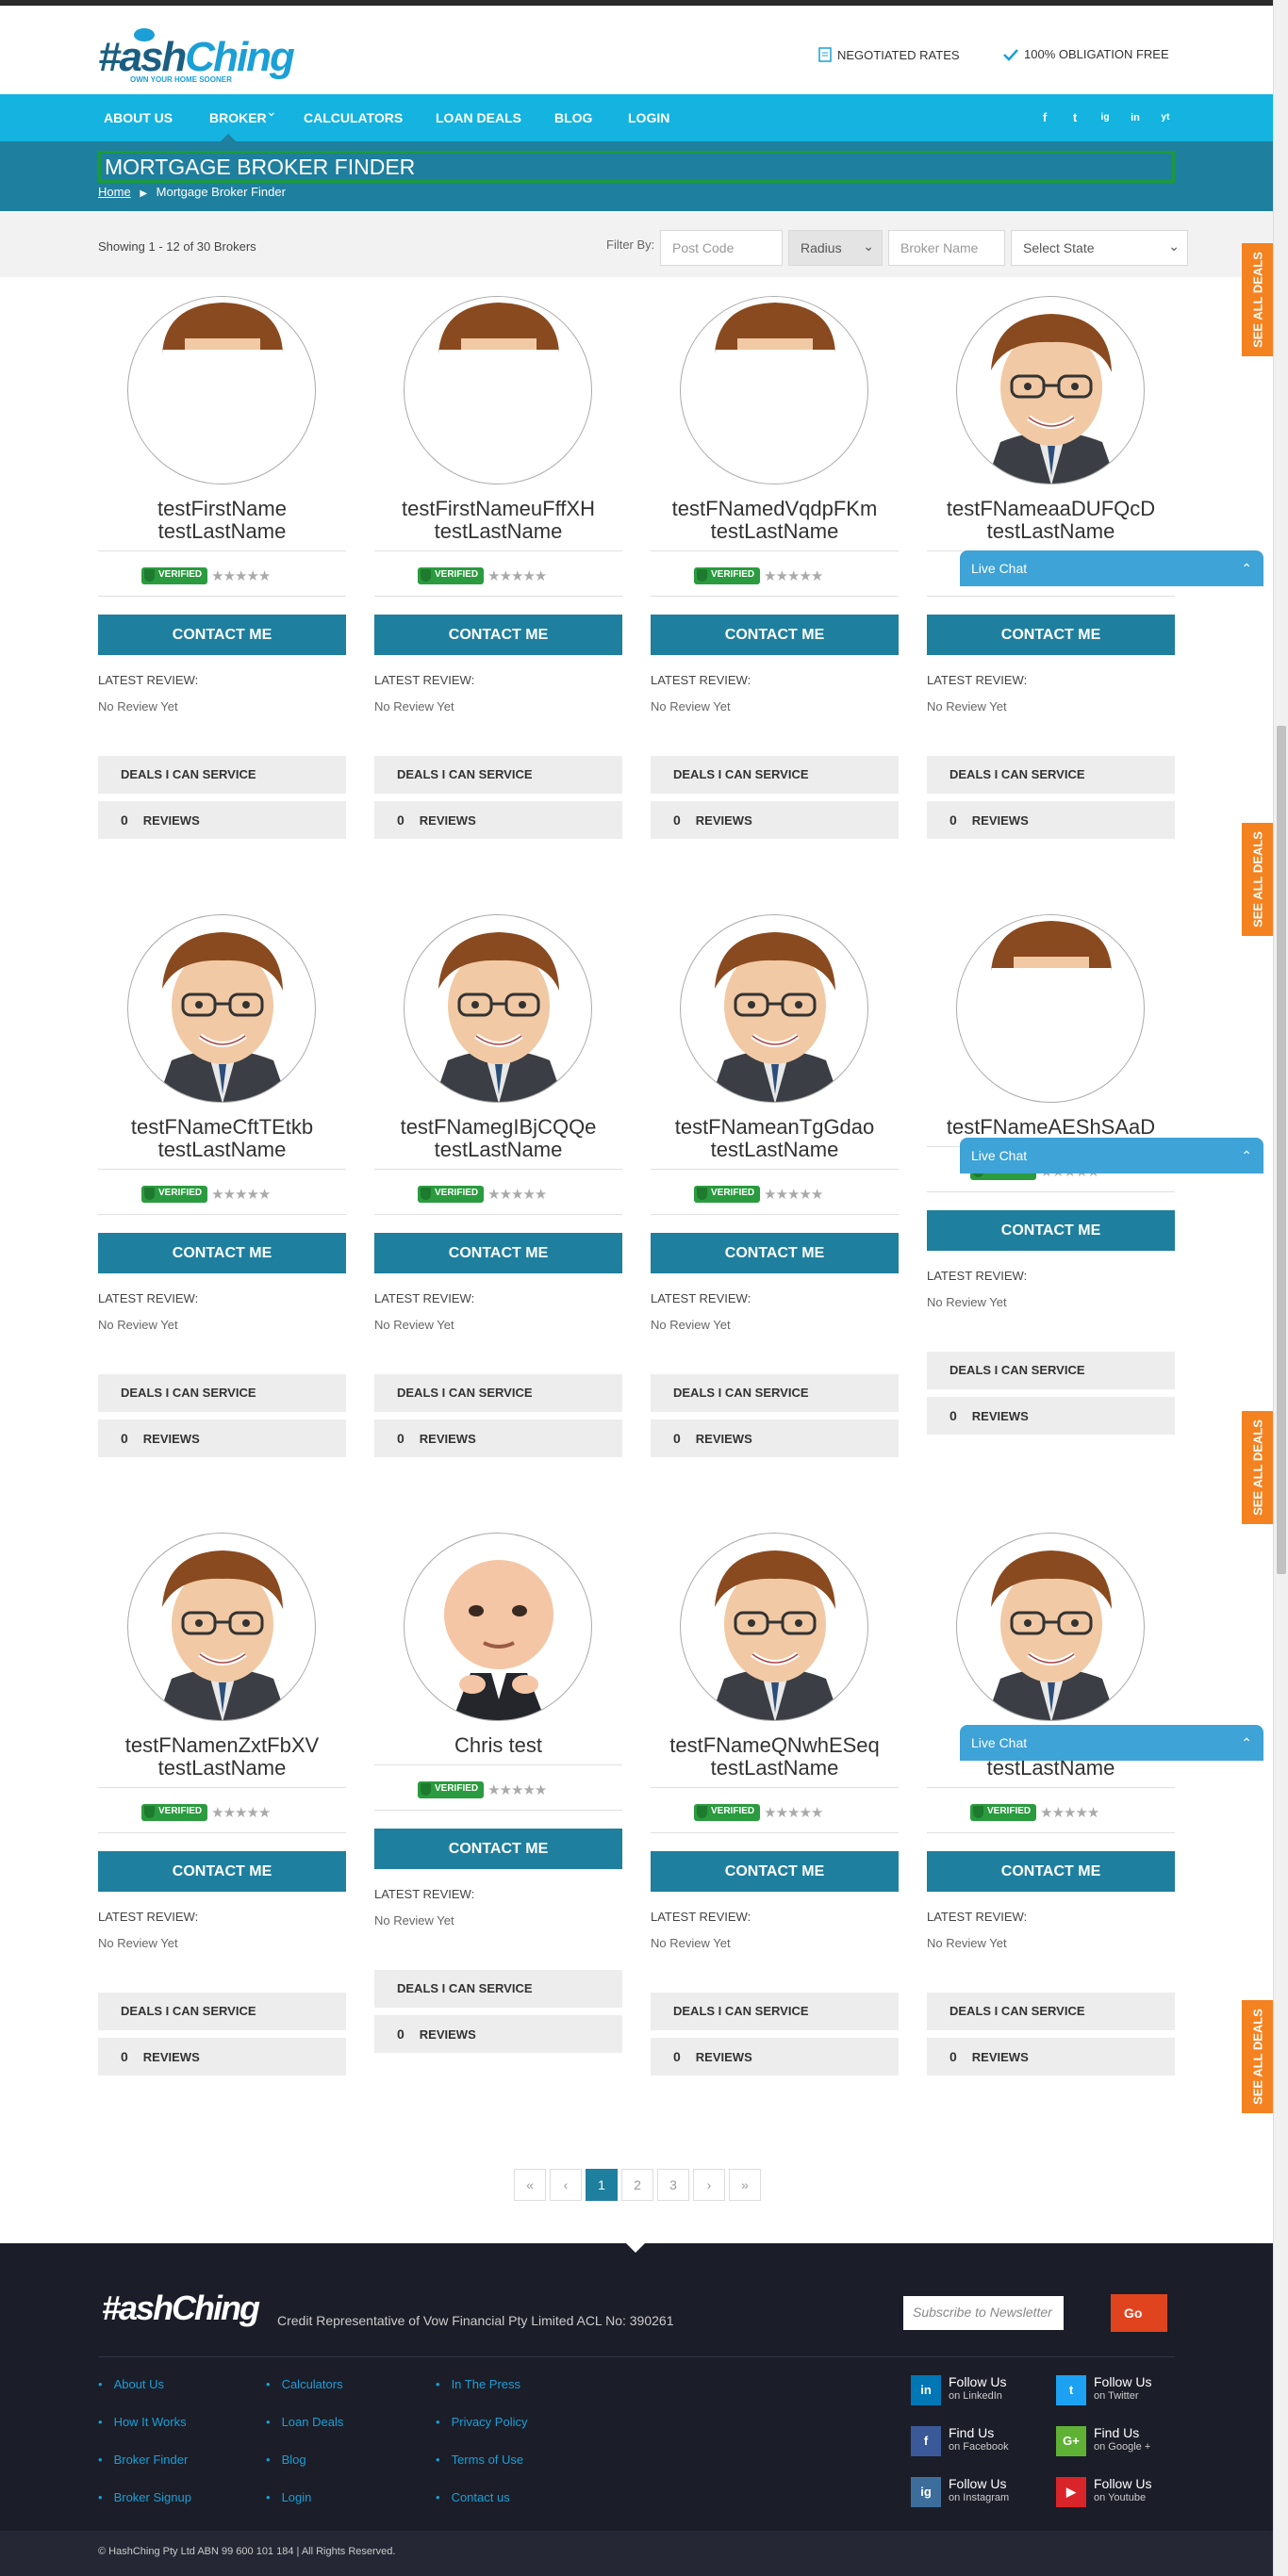 This screenshot has height=2576, width=1288. Describe the element at coordinates (1074, 117) in the screenshot. I see `twitter-icon: t` at that location.